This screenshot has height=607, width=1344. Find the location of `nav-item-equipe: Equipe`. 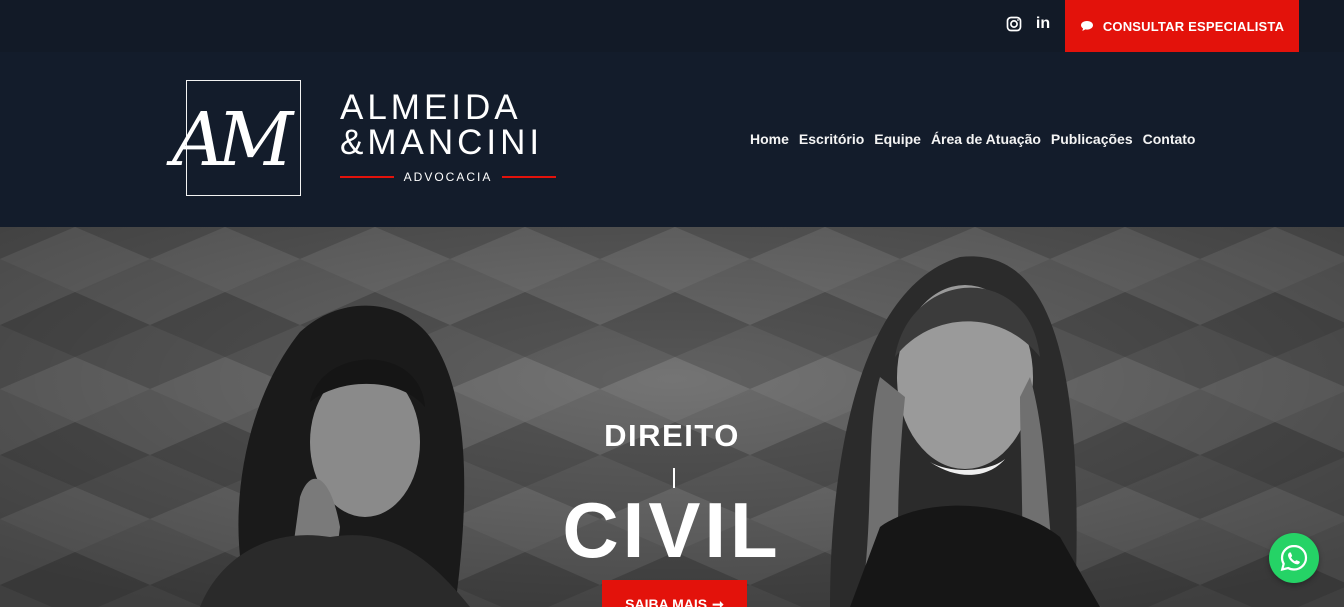

nav-item-equipe: Equipe is located at coordinates (897, 139).